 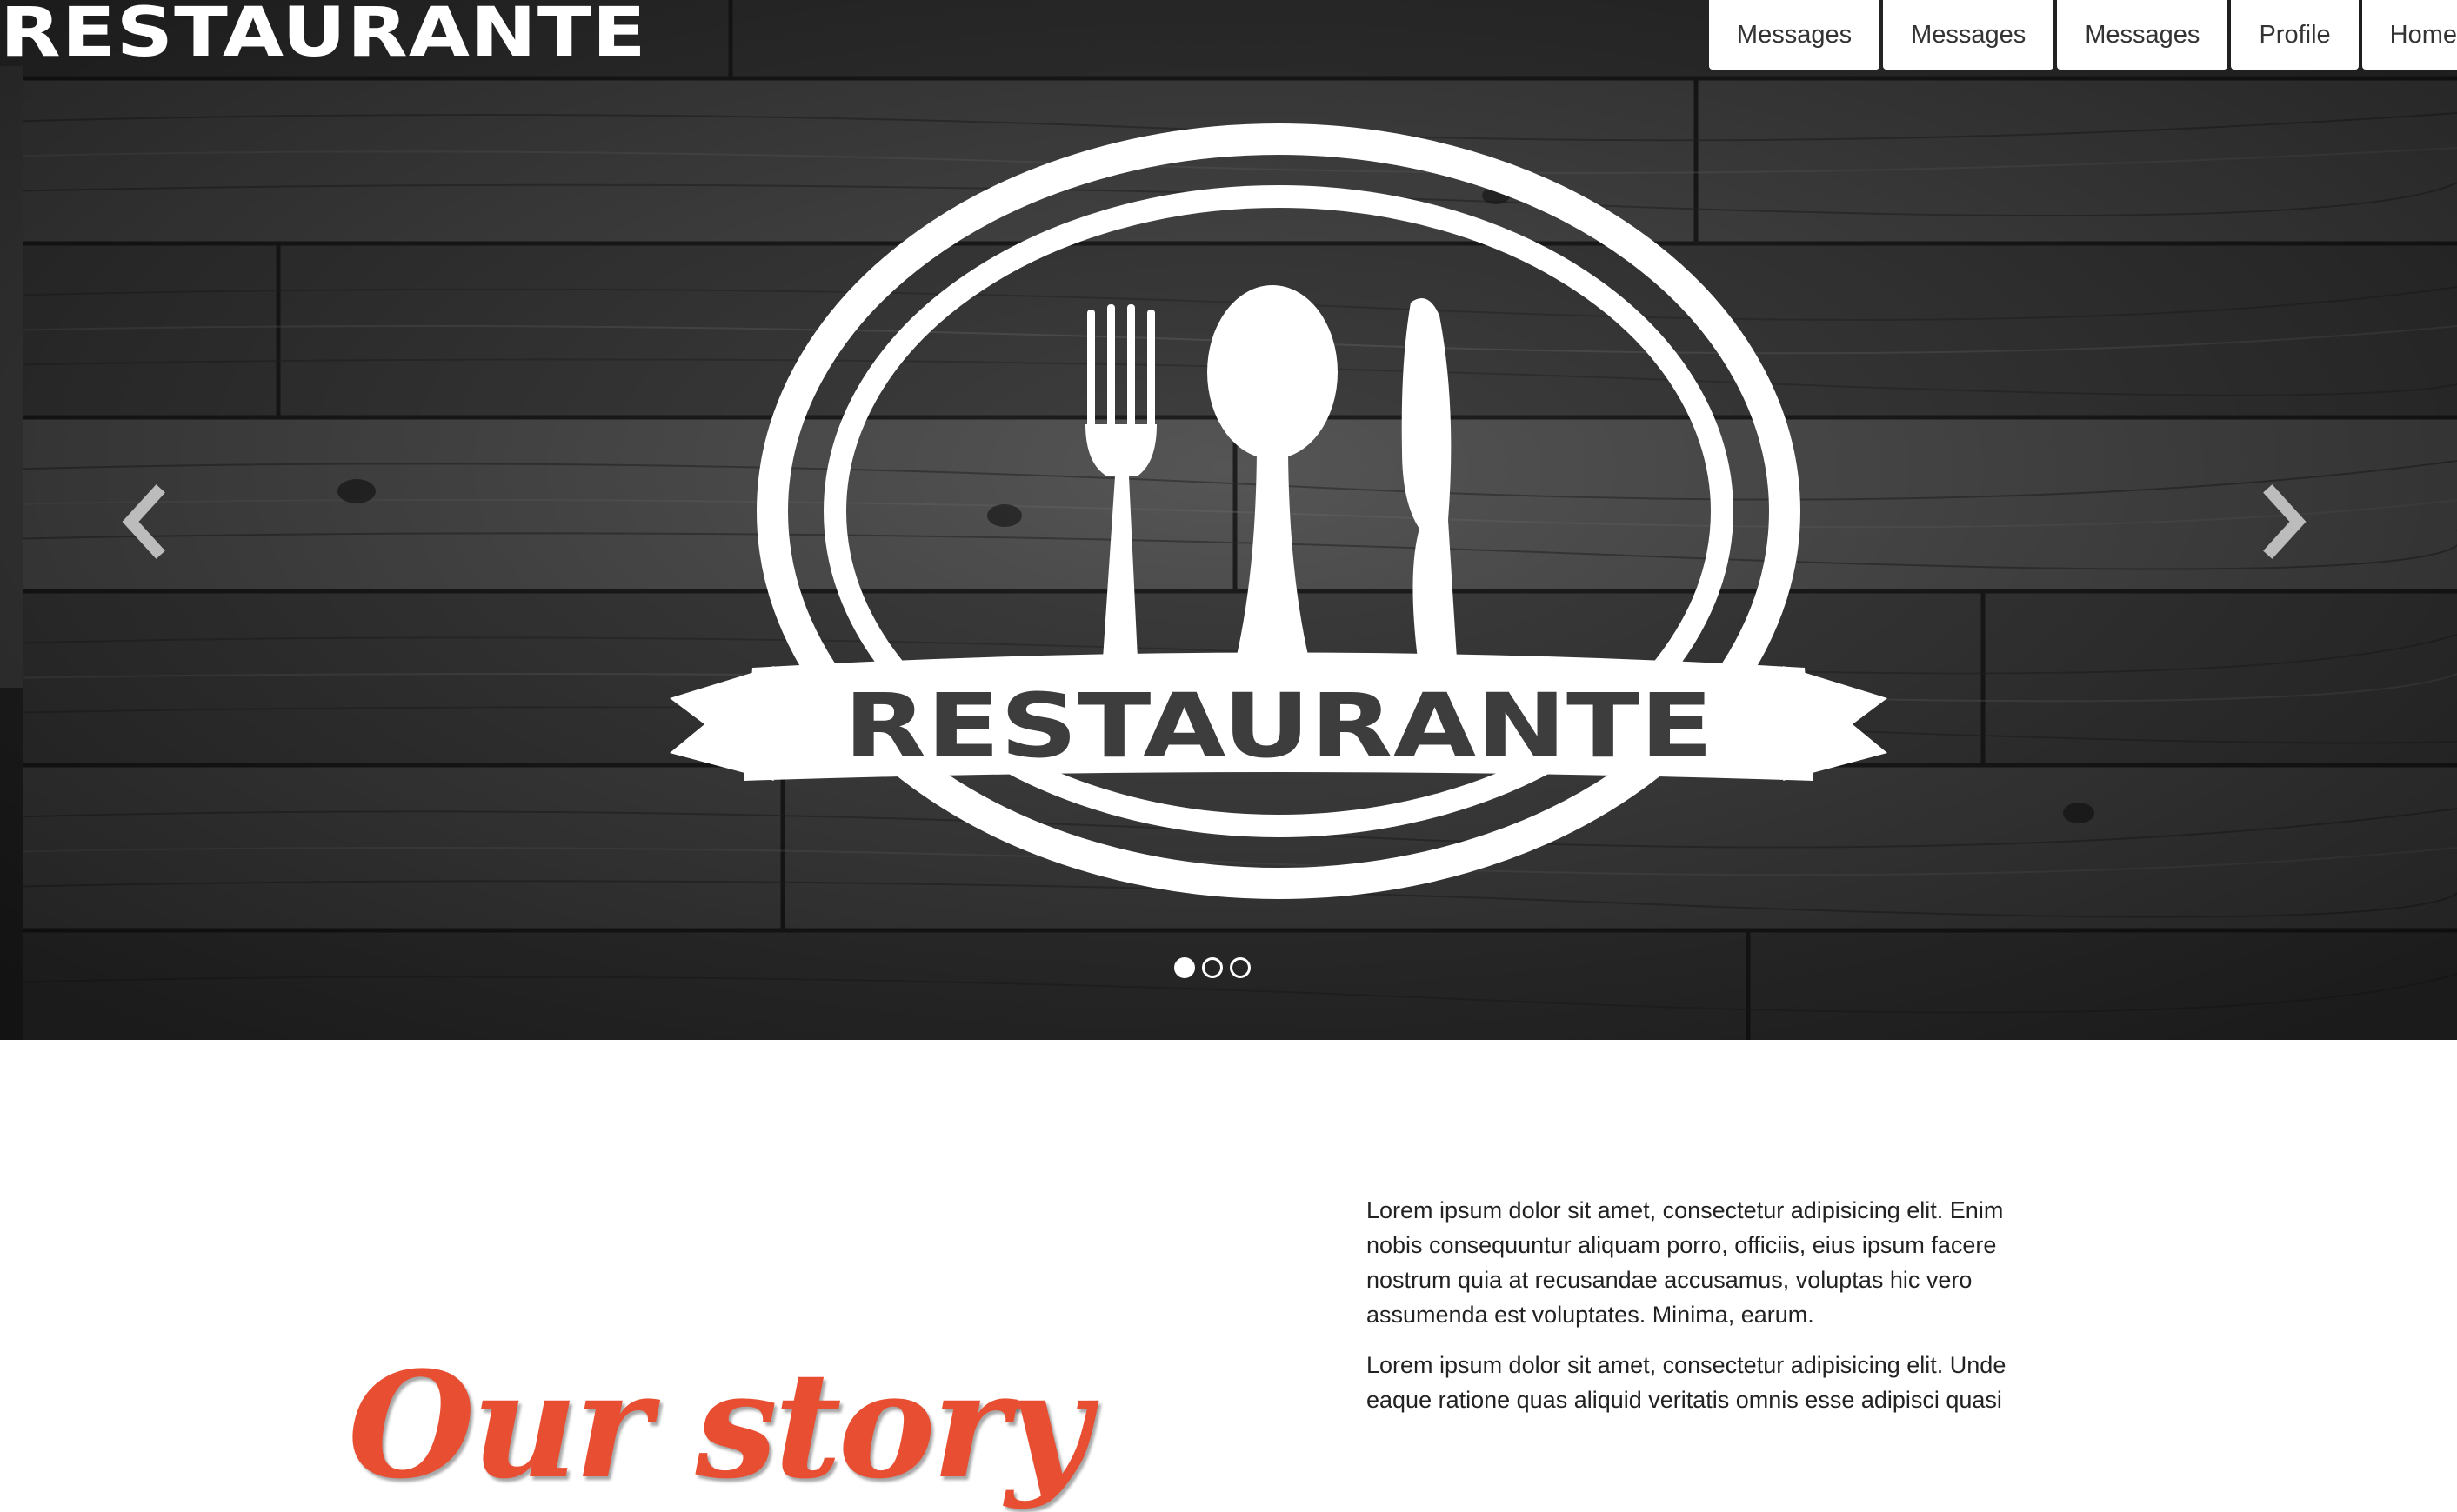 What do you see at coordinates (1968, 35) in the screenshot?
I see `nav-messages-2: Messages` at bounding box center [1968, 35].